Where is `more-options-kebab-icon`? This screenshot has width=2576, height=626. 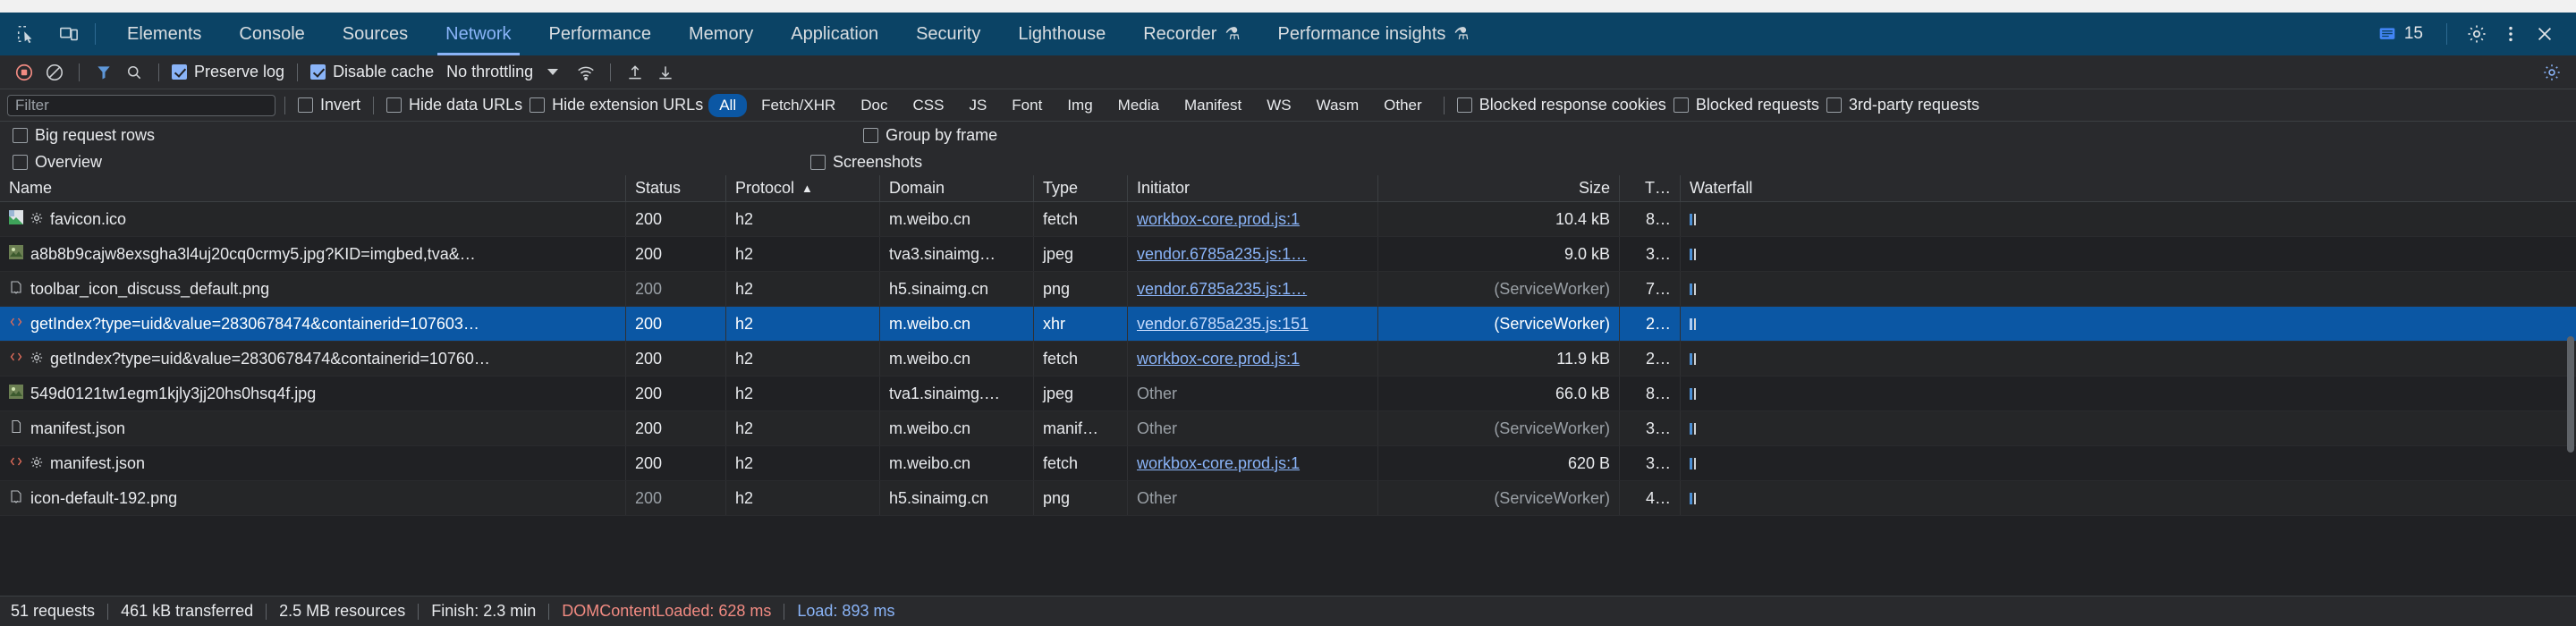 more-options-kebab-icon is located at coordinates (2511, 34).